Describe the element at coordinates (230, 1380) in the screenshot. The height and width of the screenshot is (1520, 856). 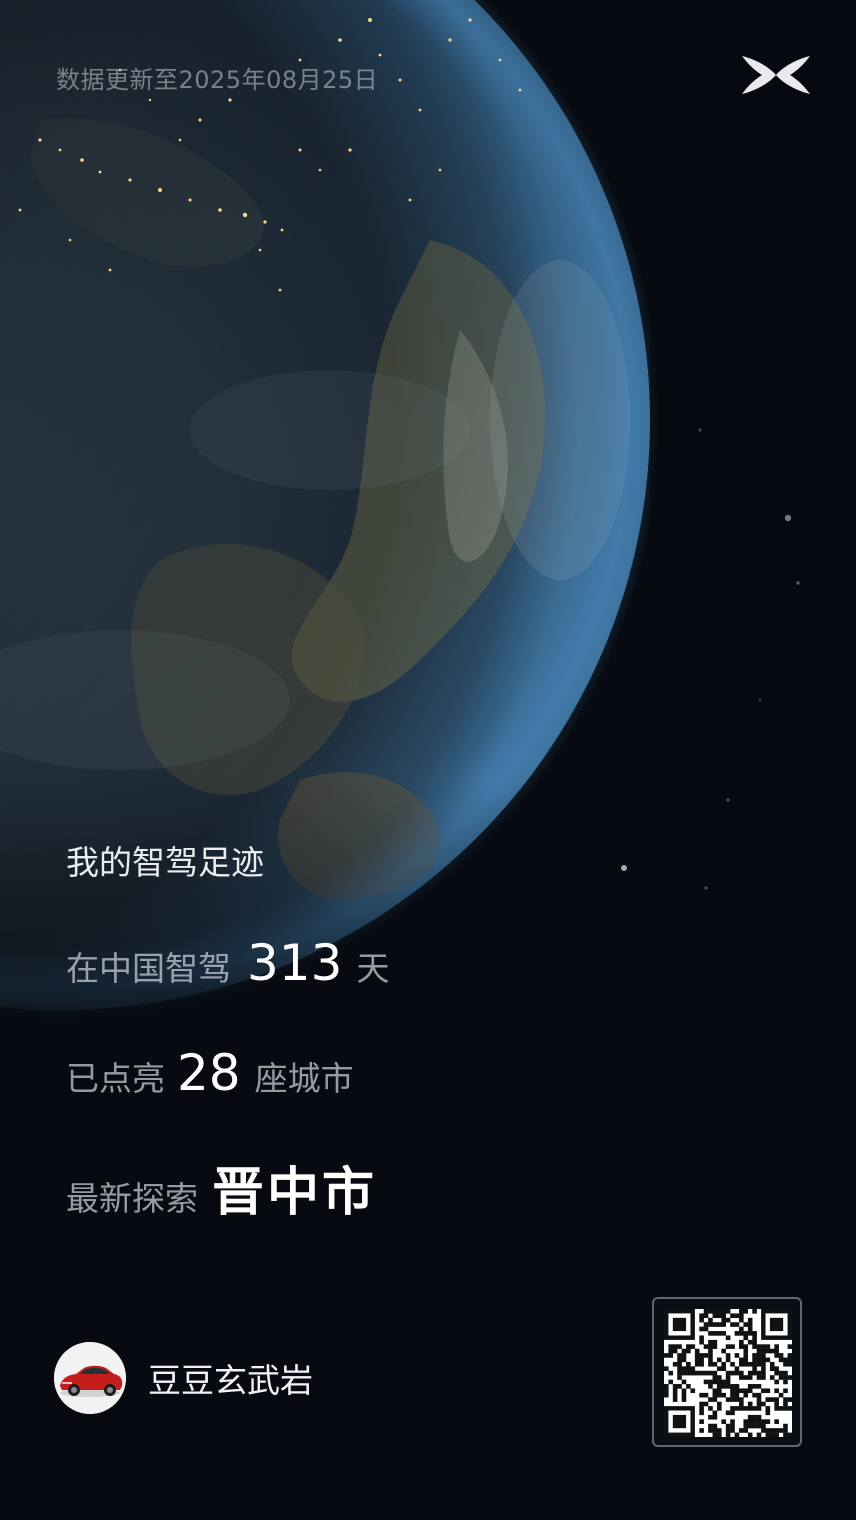
I see `username: 豆豆玄武岩` at that location.